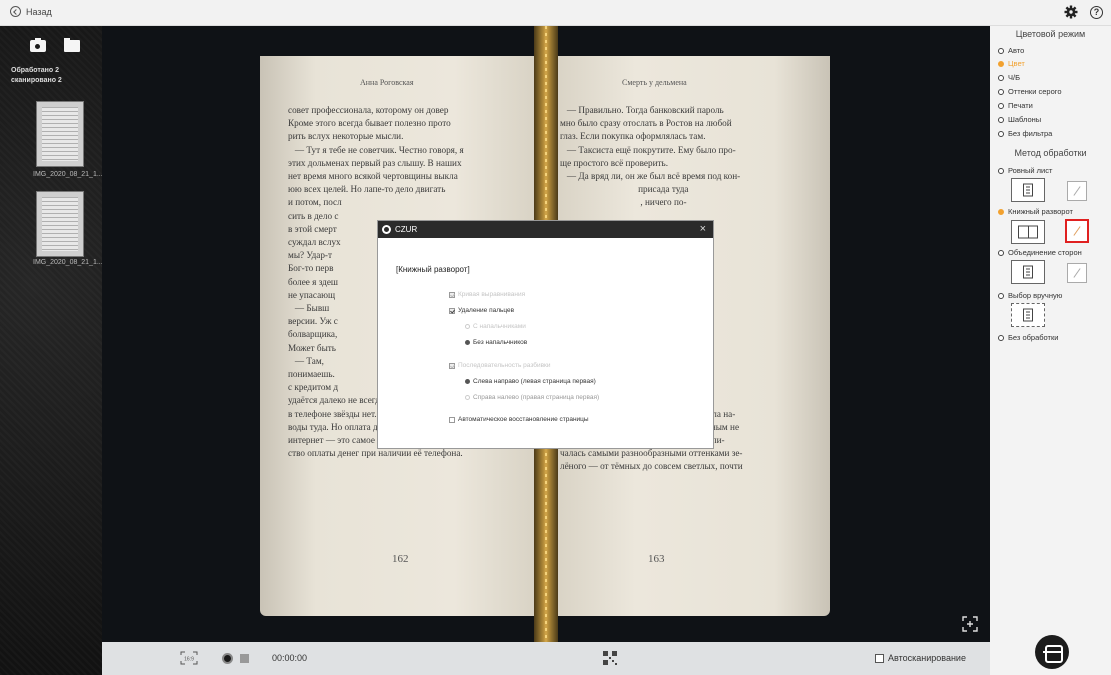  I want to click on curve-correction-option: Кривая выравнивания, so click(487, 294).